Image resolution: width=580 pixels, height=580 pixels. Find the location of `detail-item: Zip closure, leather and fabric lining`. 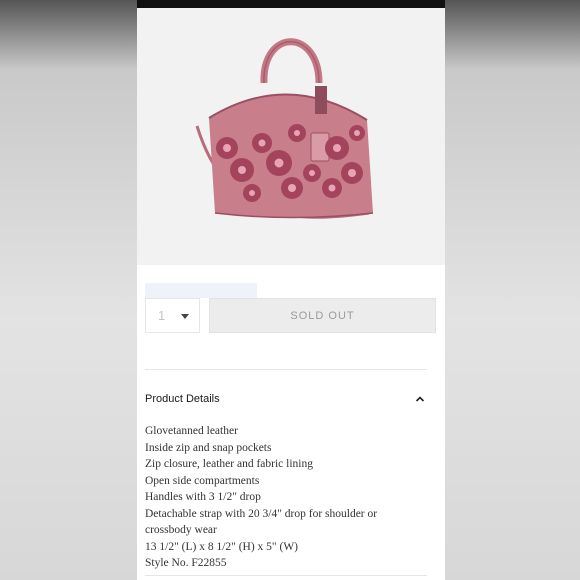

detail-item: Zip closure, leather and fabric lining is located at coordinates (229, 464).